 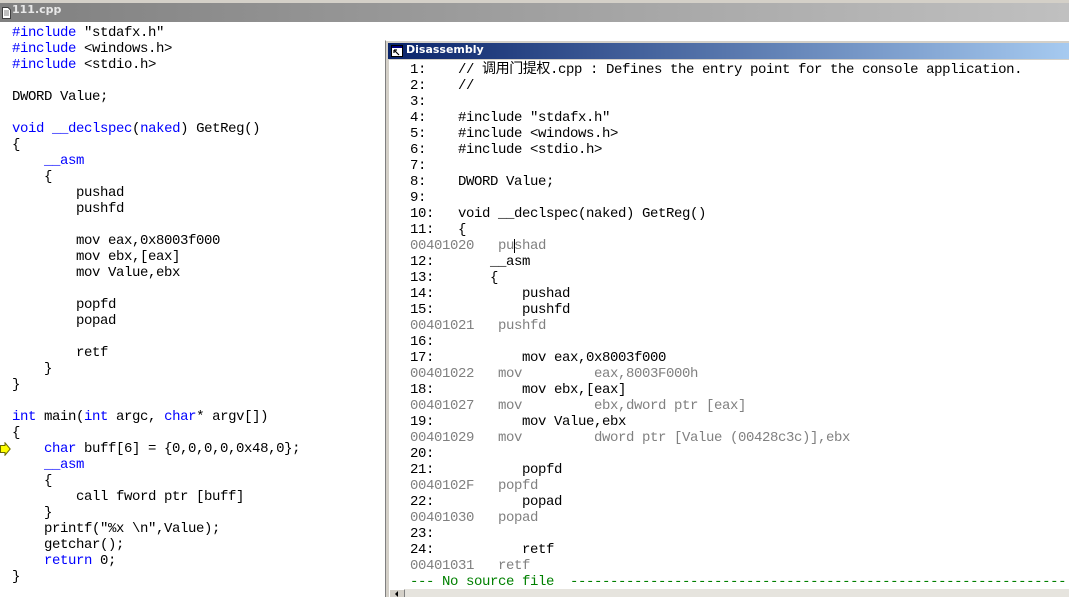 I want to click on disassembly-titlebar: Disassembly, so click(x=728, y=51).